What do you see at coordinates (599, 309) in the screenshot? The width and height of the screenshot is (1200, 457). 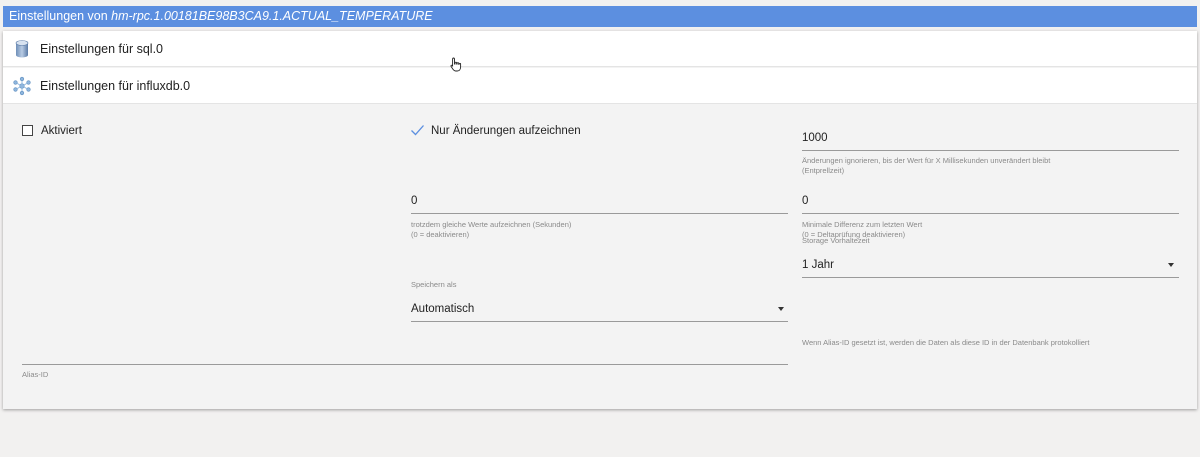 I see `store-as-select: Automatisch` at bounding box center [599, 309].